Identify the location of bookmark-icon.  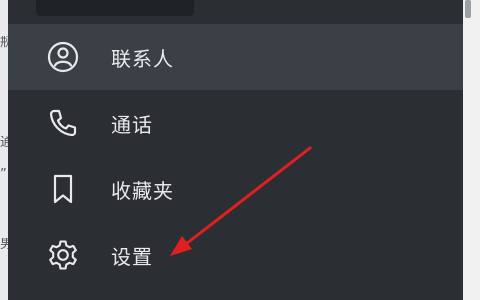
(63, 189).